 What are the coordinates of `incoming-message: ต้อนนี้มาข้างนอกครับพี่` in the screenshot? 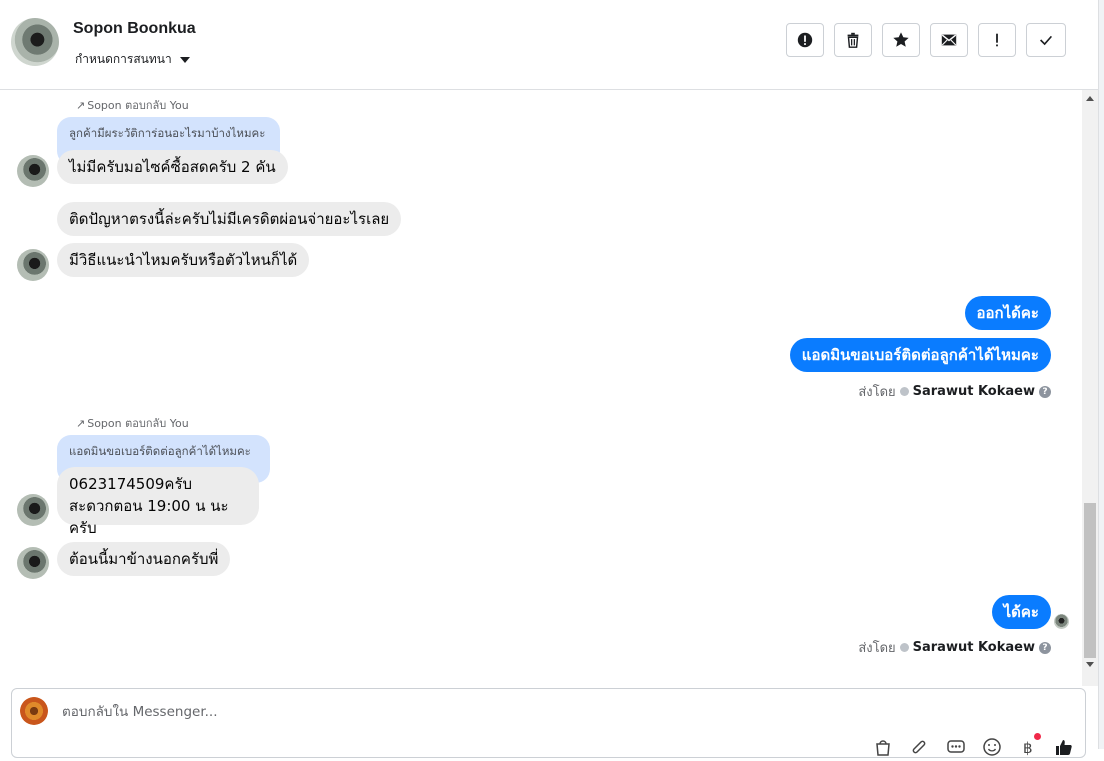 It's located at (144, 559).